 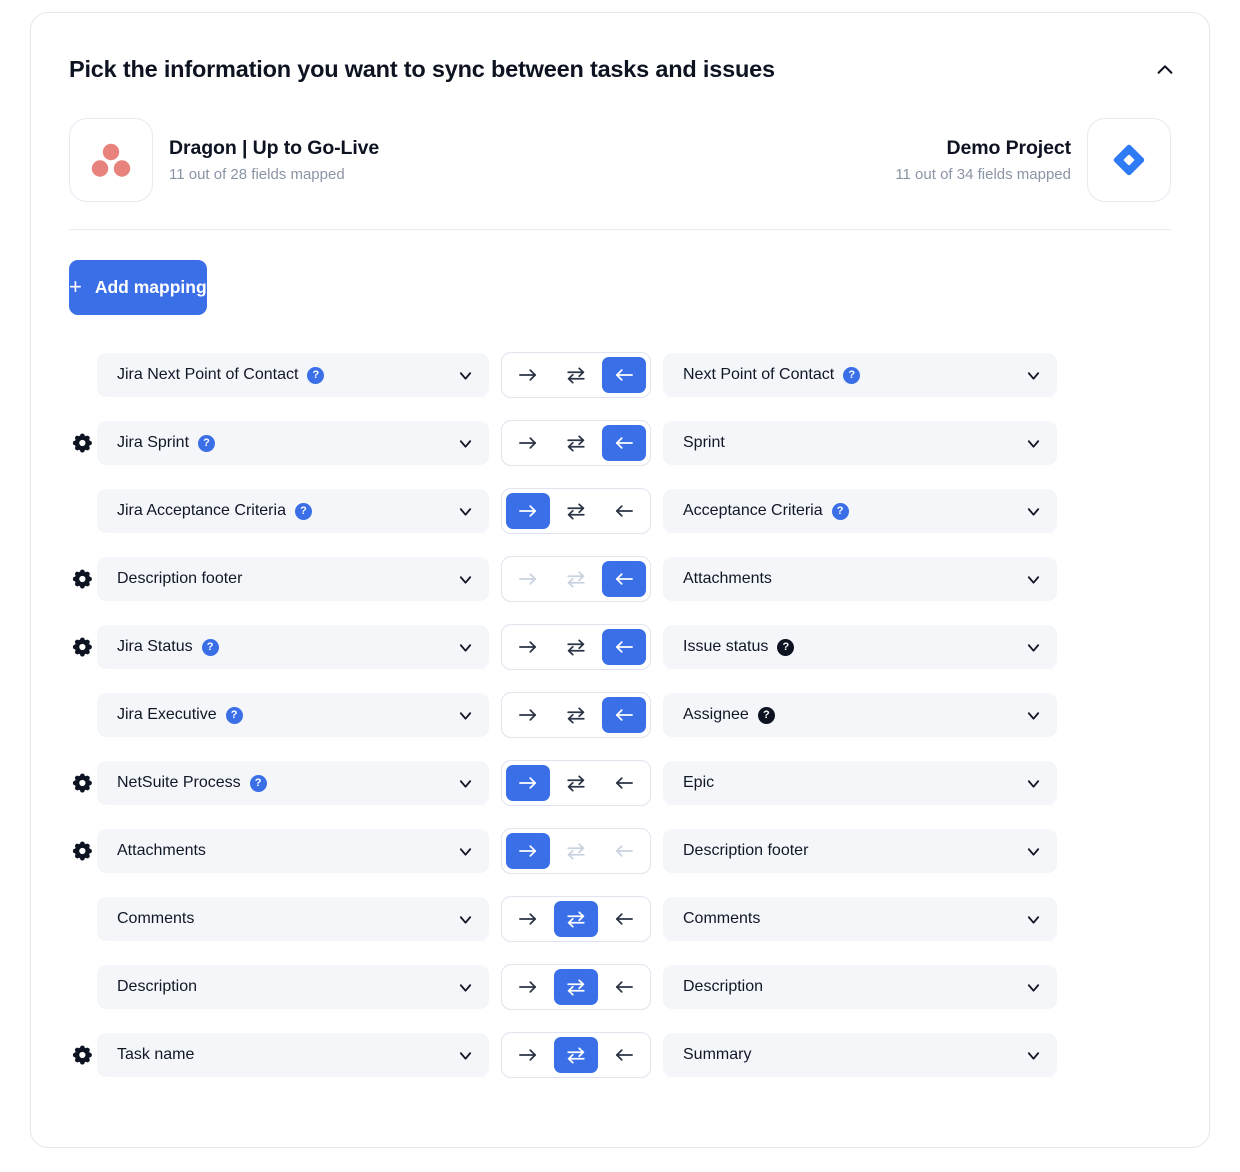 I want to click on source-field-select: Description, so click(x=293, y=987).